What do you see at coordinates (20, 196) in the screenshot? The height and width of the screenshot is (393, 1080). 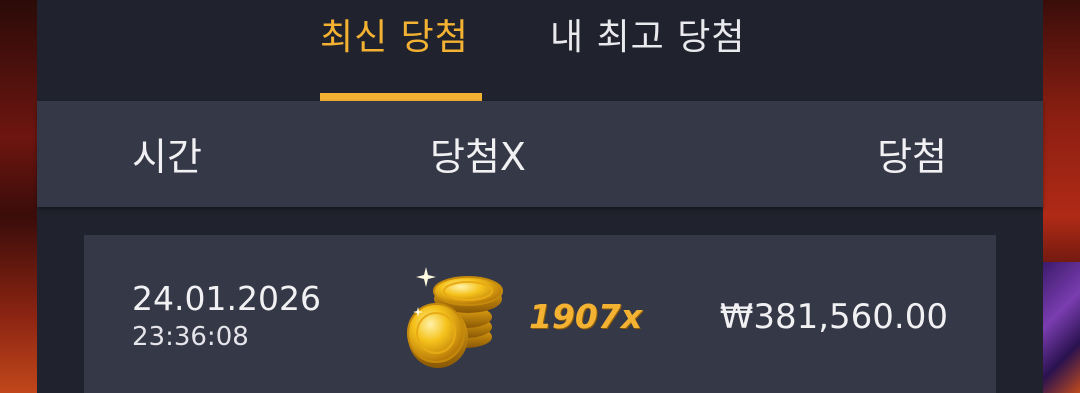 I see `background-art-left` at bounding box center [20, 196].